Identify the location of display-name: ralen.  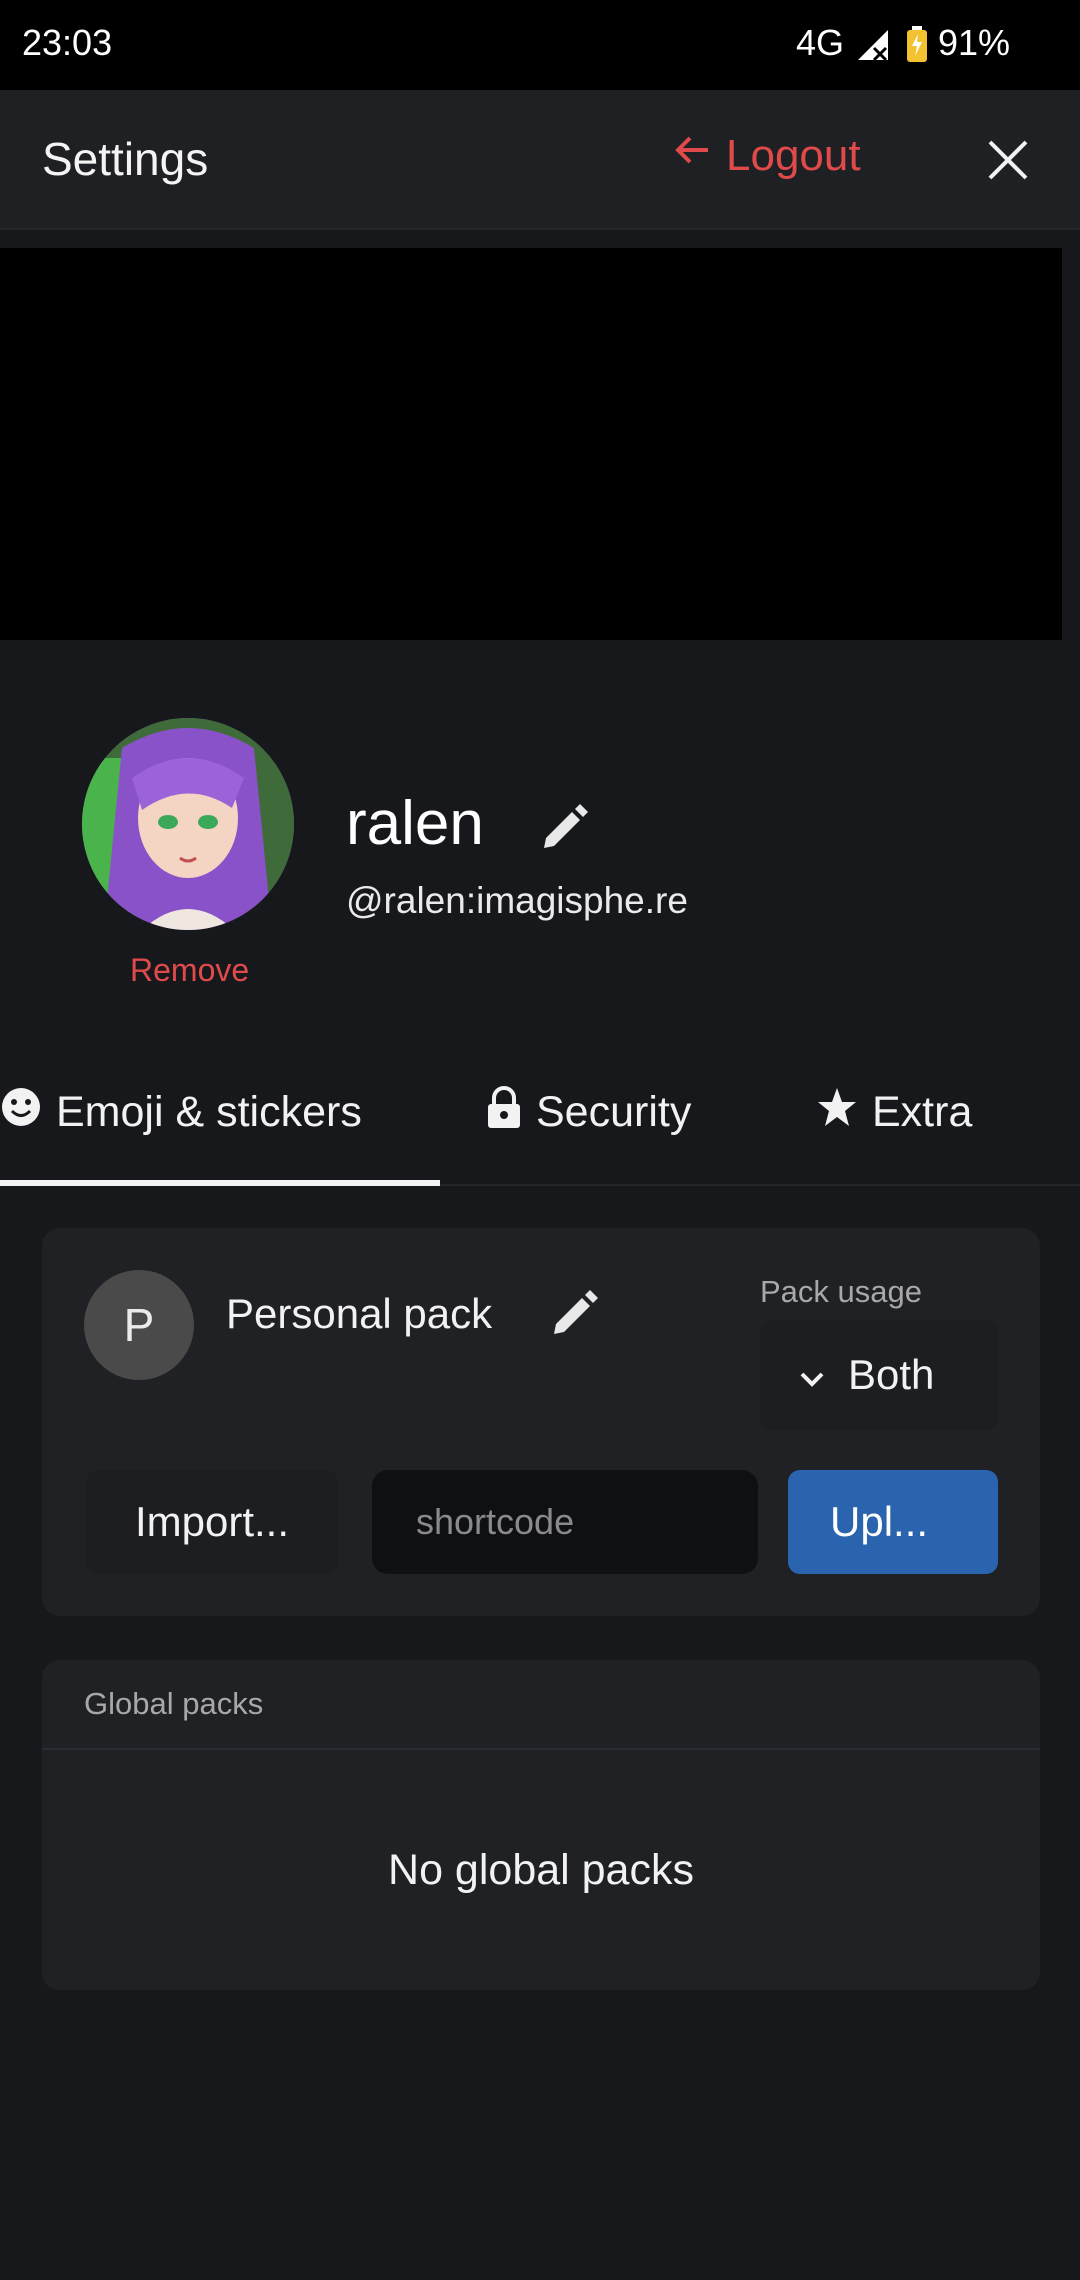
(415, 823).